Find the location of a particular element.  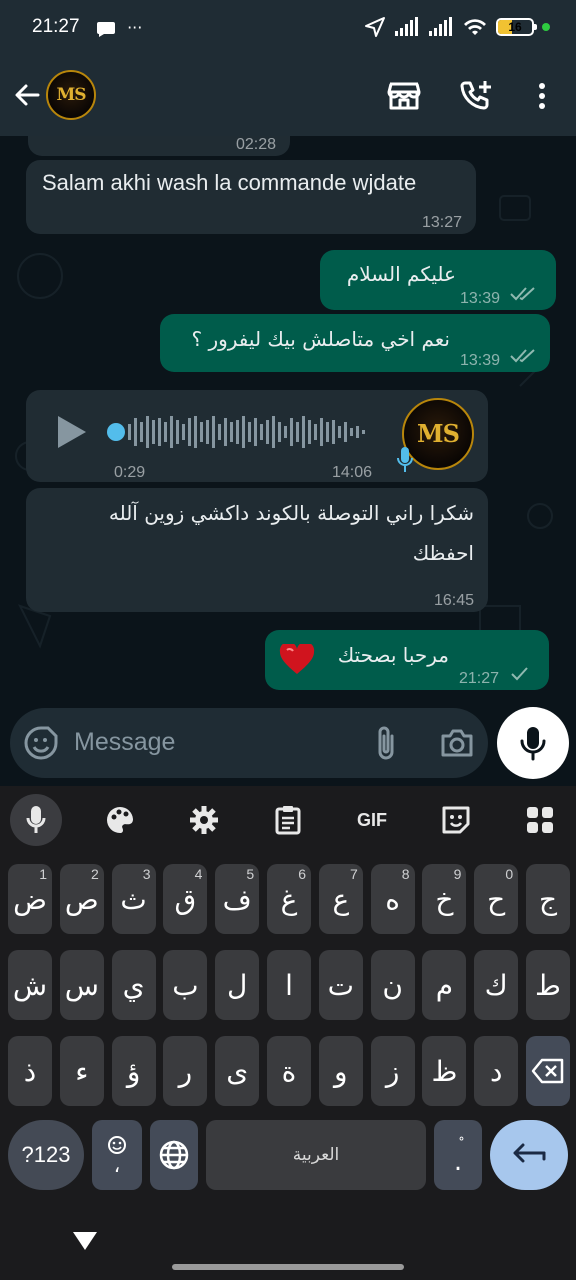

status-notification-icons: ··· is located at coordinates (119, 28).